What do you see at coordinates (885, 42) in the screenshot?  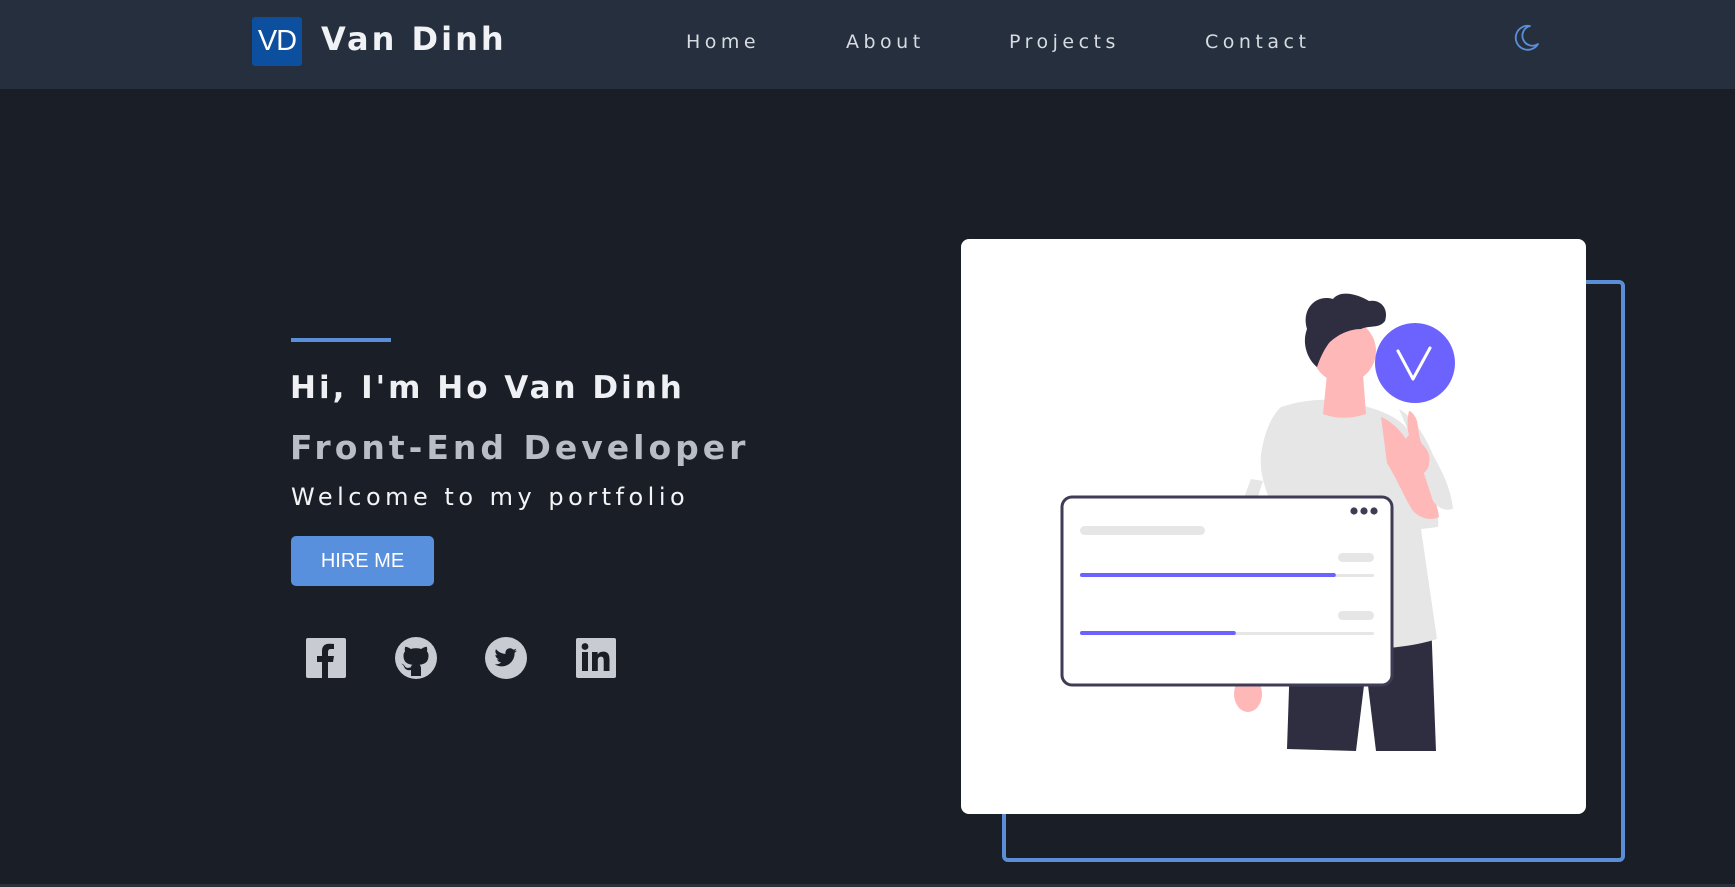 I see `nav-about: About` at bounding box center [885, 42].